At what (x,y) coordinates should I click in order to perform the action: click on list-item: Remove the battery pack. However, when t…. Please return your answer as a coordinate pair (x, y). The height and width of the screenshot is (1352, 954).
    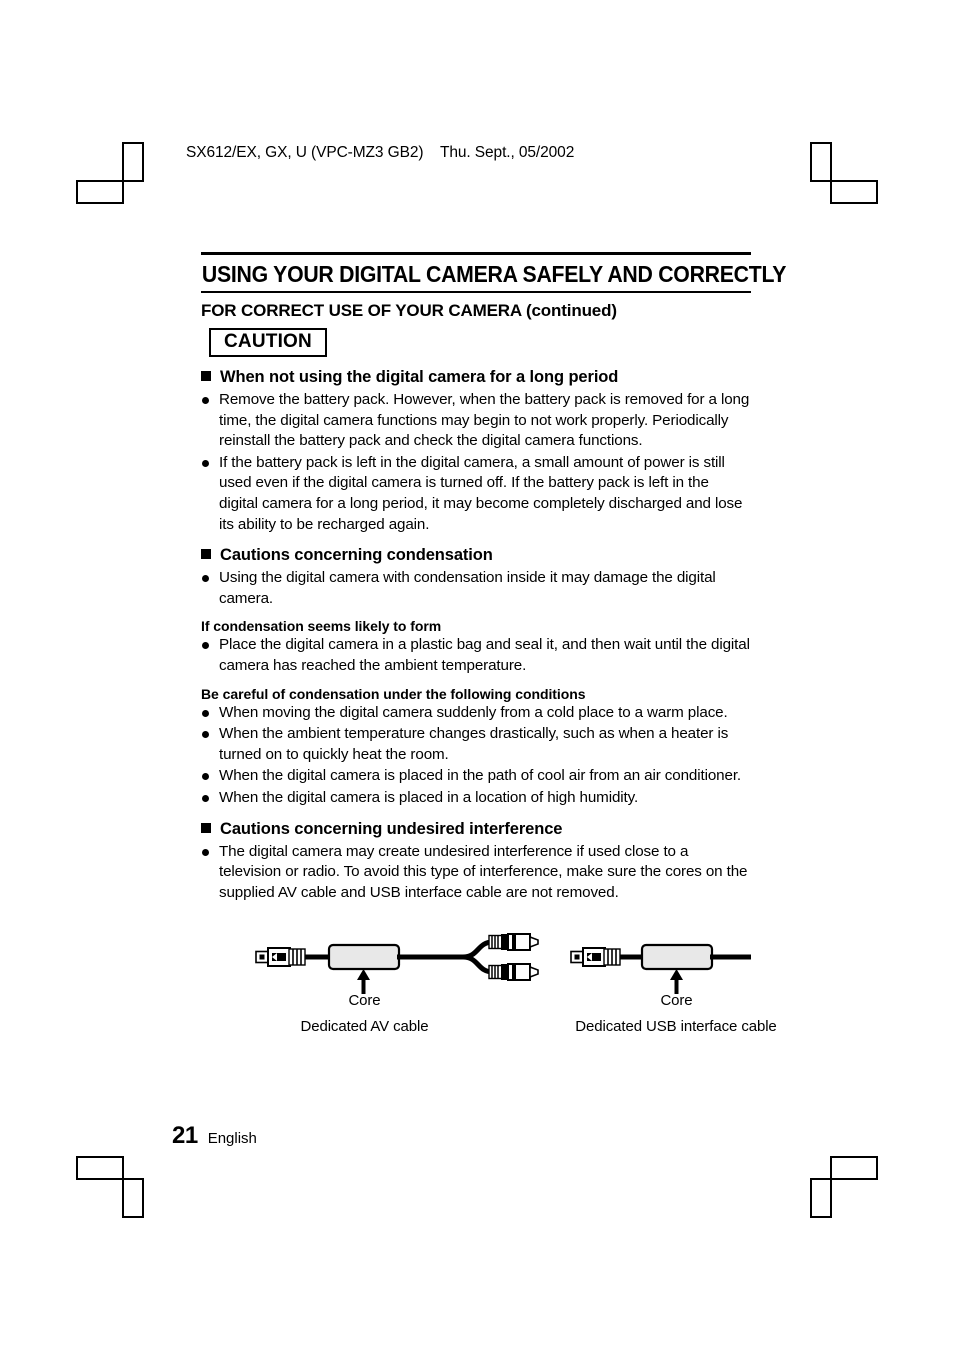
    Looking at the image, I should click on (476, 421).